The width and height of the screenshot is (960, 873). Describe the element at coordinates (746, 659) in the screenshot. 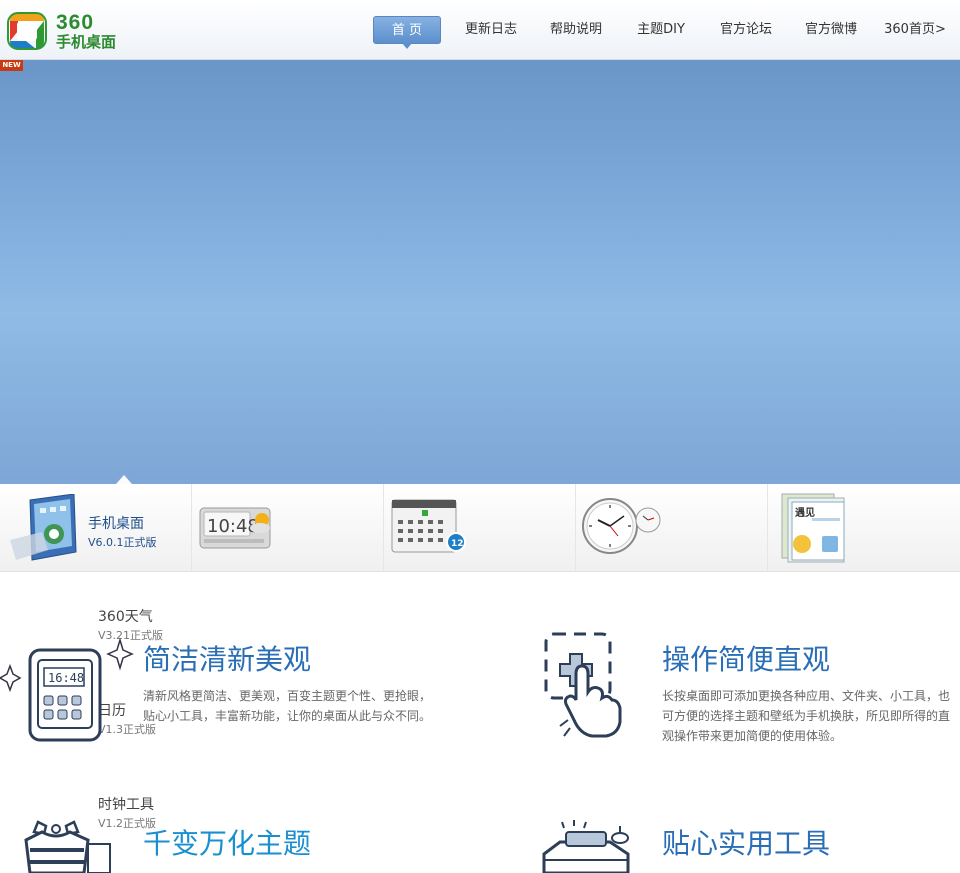

I see `feature-title-easy: 操作简便直观` at that location.